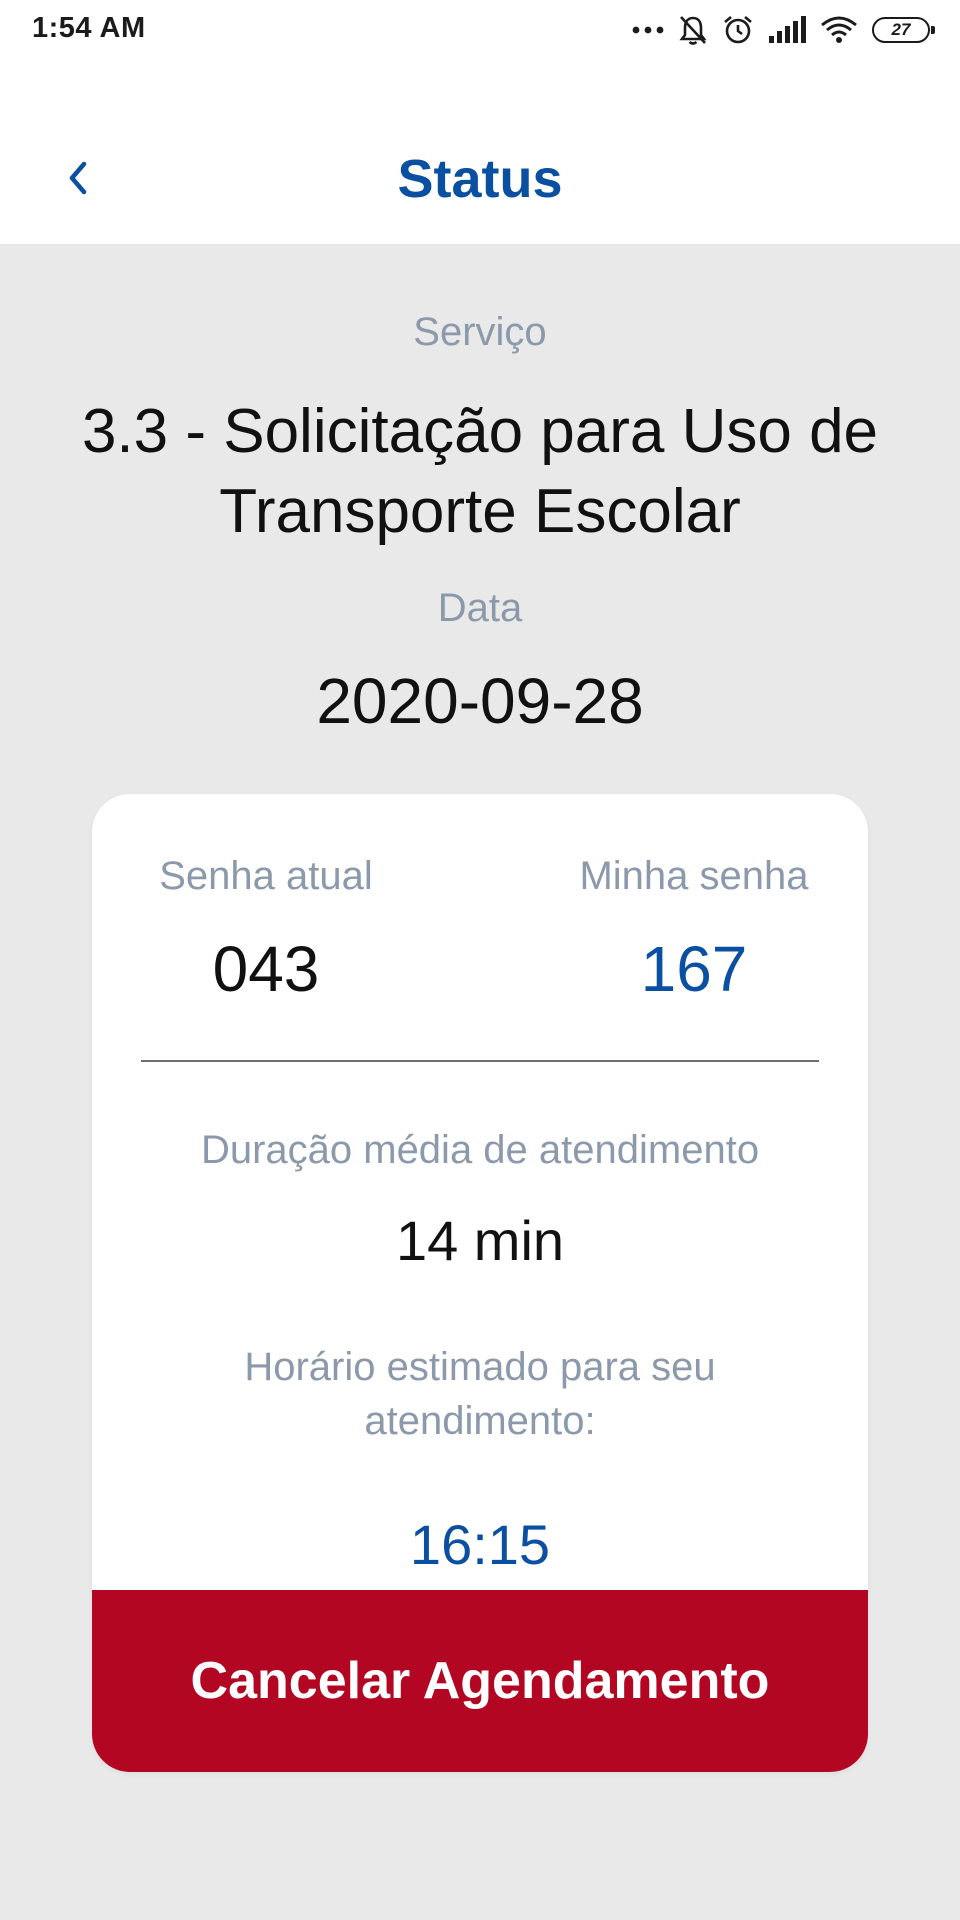  I want to click on service-label: Serviço, so click(480, 332).